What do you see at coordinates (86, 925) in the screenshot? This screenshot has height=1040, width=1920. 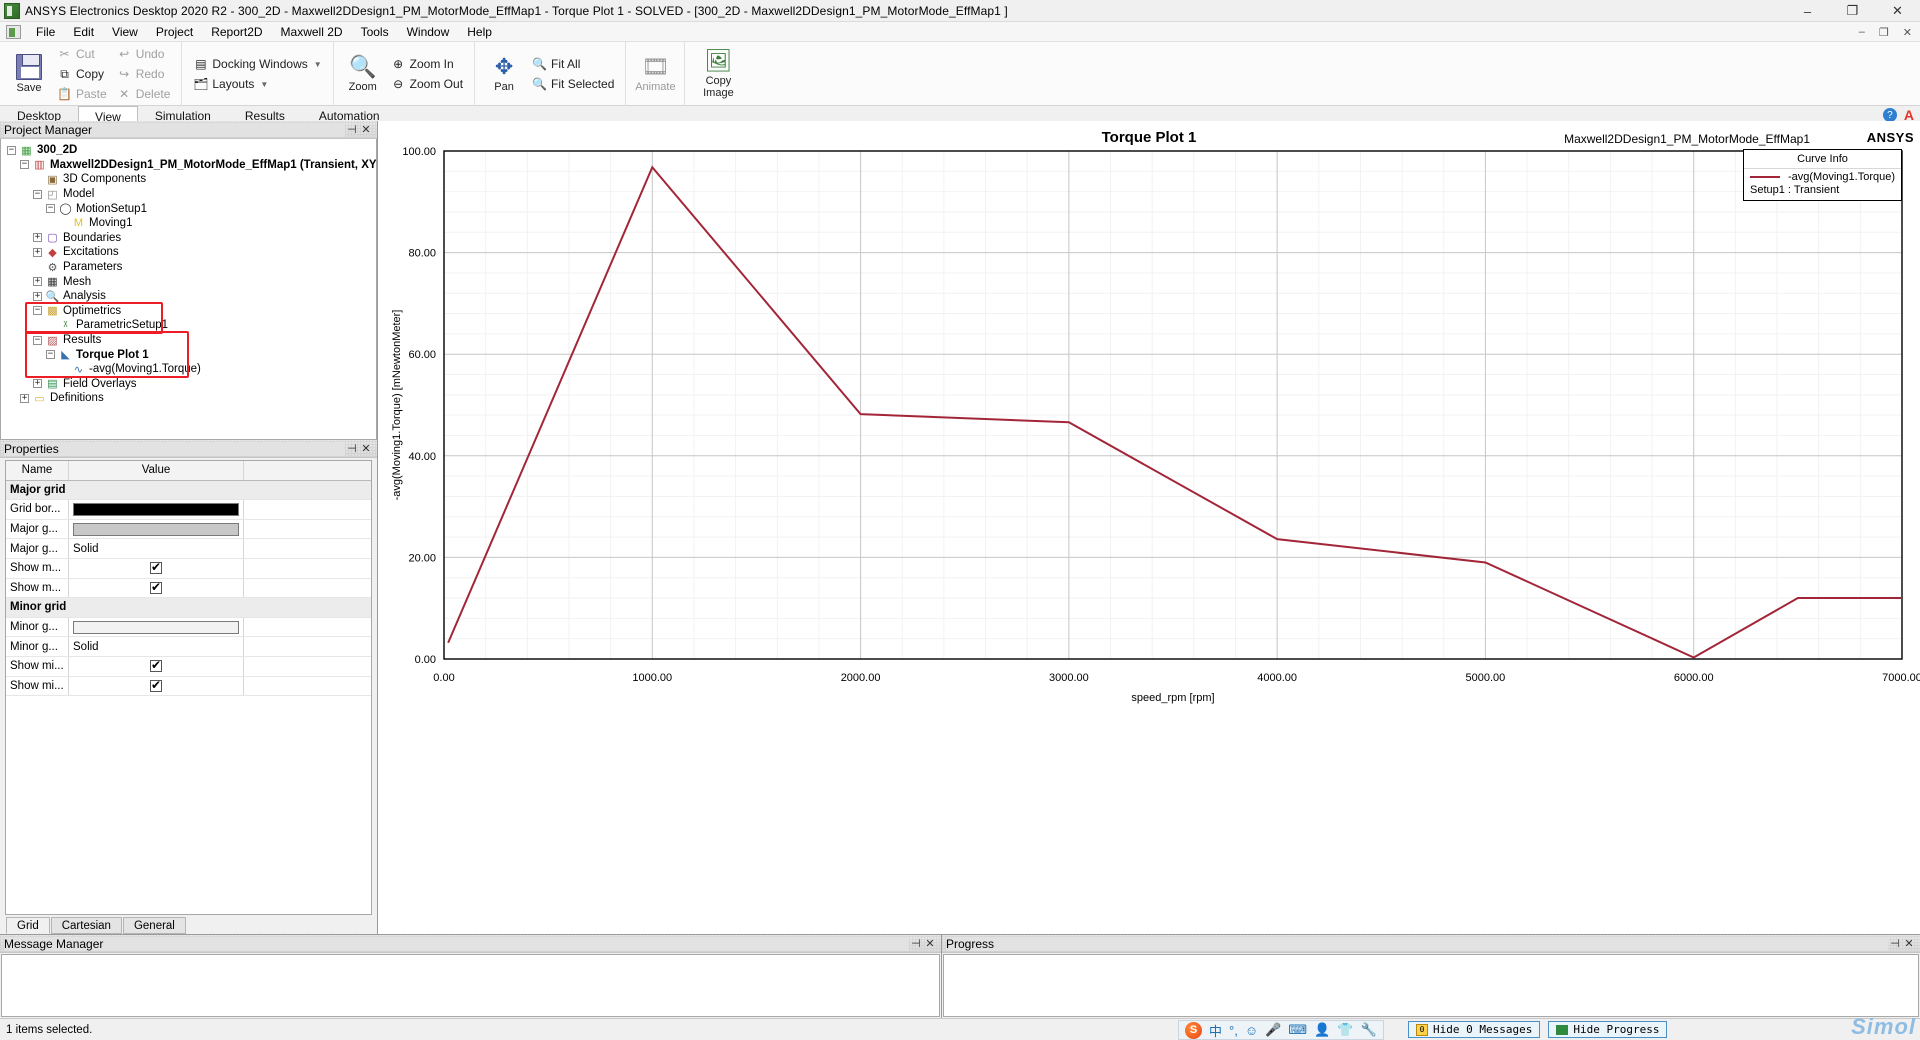 I see `tab-cartesian: Cartesian` at bounding box center [86, 925].